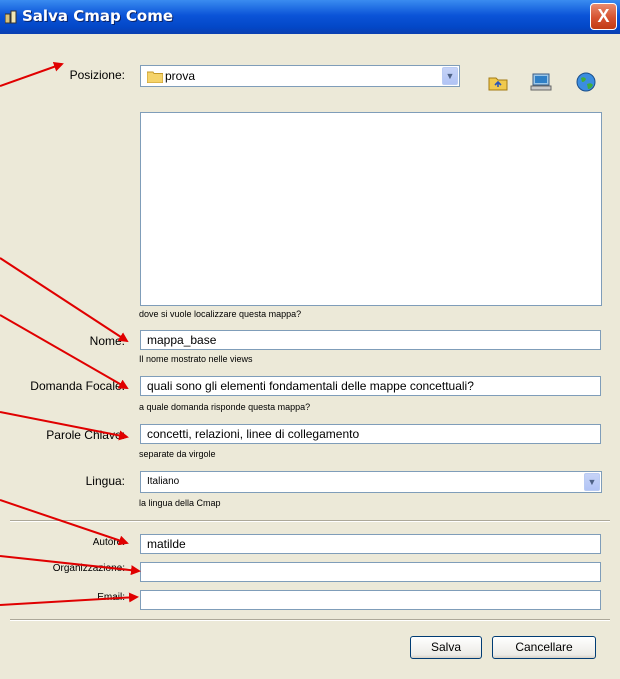 This screenshot has height=679, width=620. Describe the element at coordinates (77, 386) in the screenshot. I see `focus-question-label: Domanda Focale:` at that location.